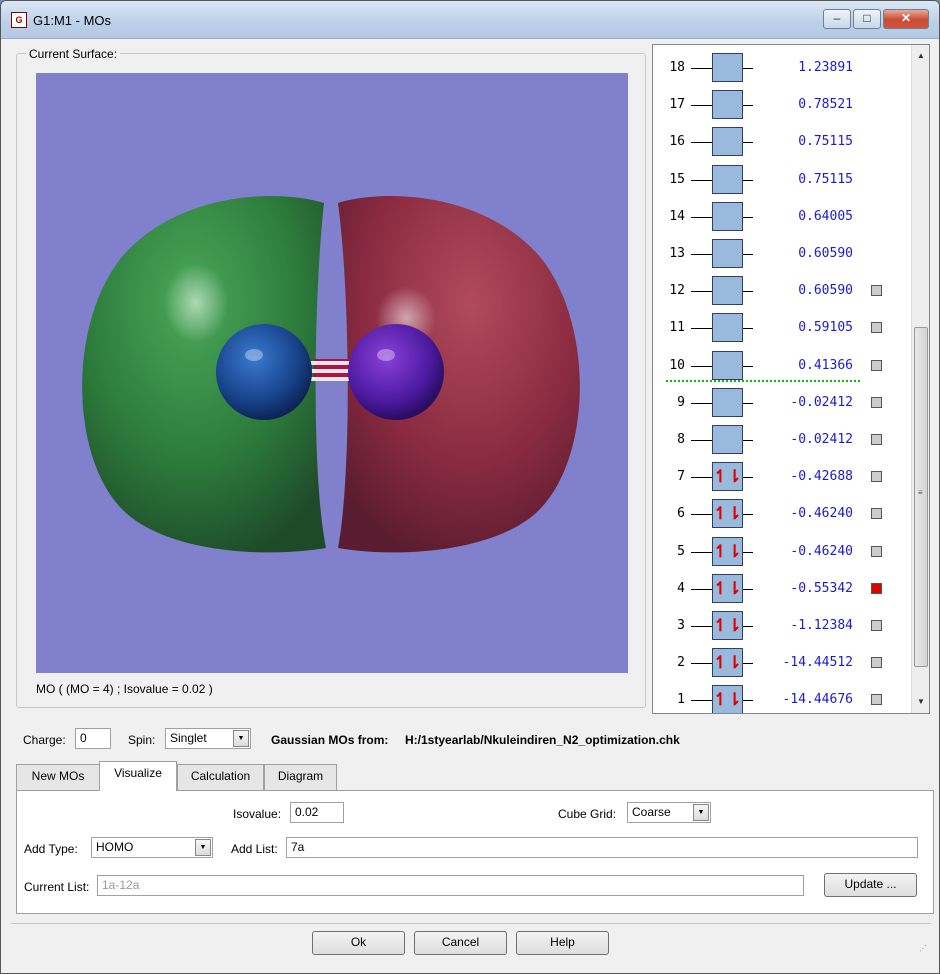 This screenshot has height=974, width=940. What do you see at coordinates (358, 943) in the screenshot?
I see `ok-button: Ok` at bounding box center [358, 943].